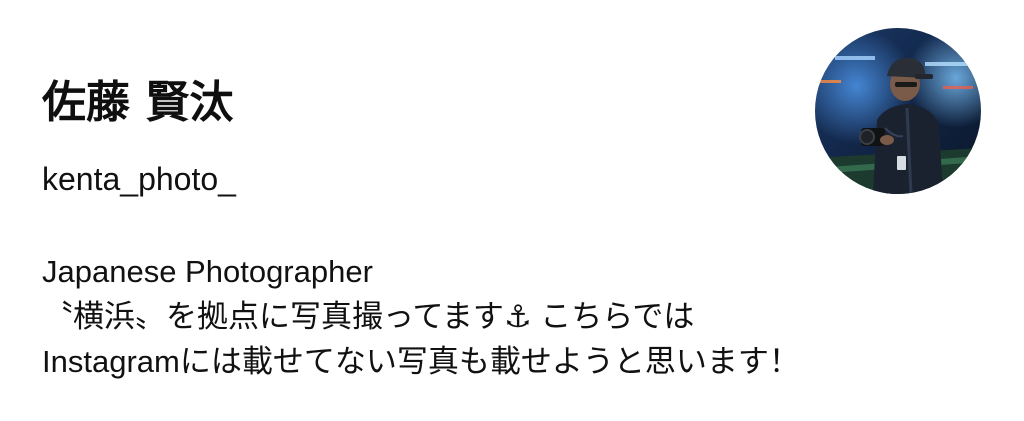 Image resolution: width=1024 pixels, height=421 pixels. I want to click on bio-line-2: 〝横浜〟を拠点に写真撮ってます⚓ こちらでは, so click(368, 316).